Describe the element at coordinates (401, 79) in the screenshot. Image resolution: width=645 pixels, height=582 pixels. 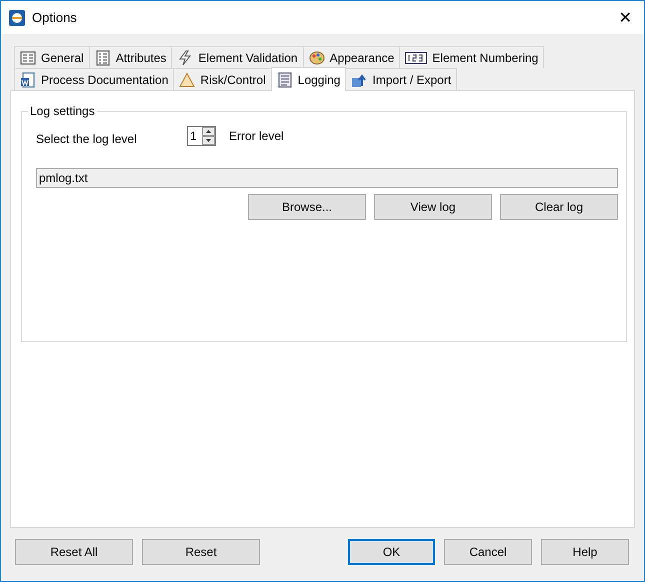
I see `tab: Import / Export` at that location.